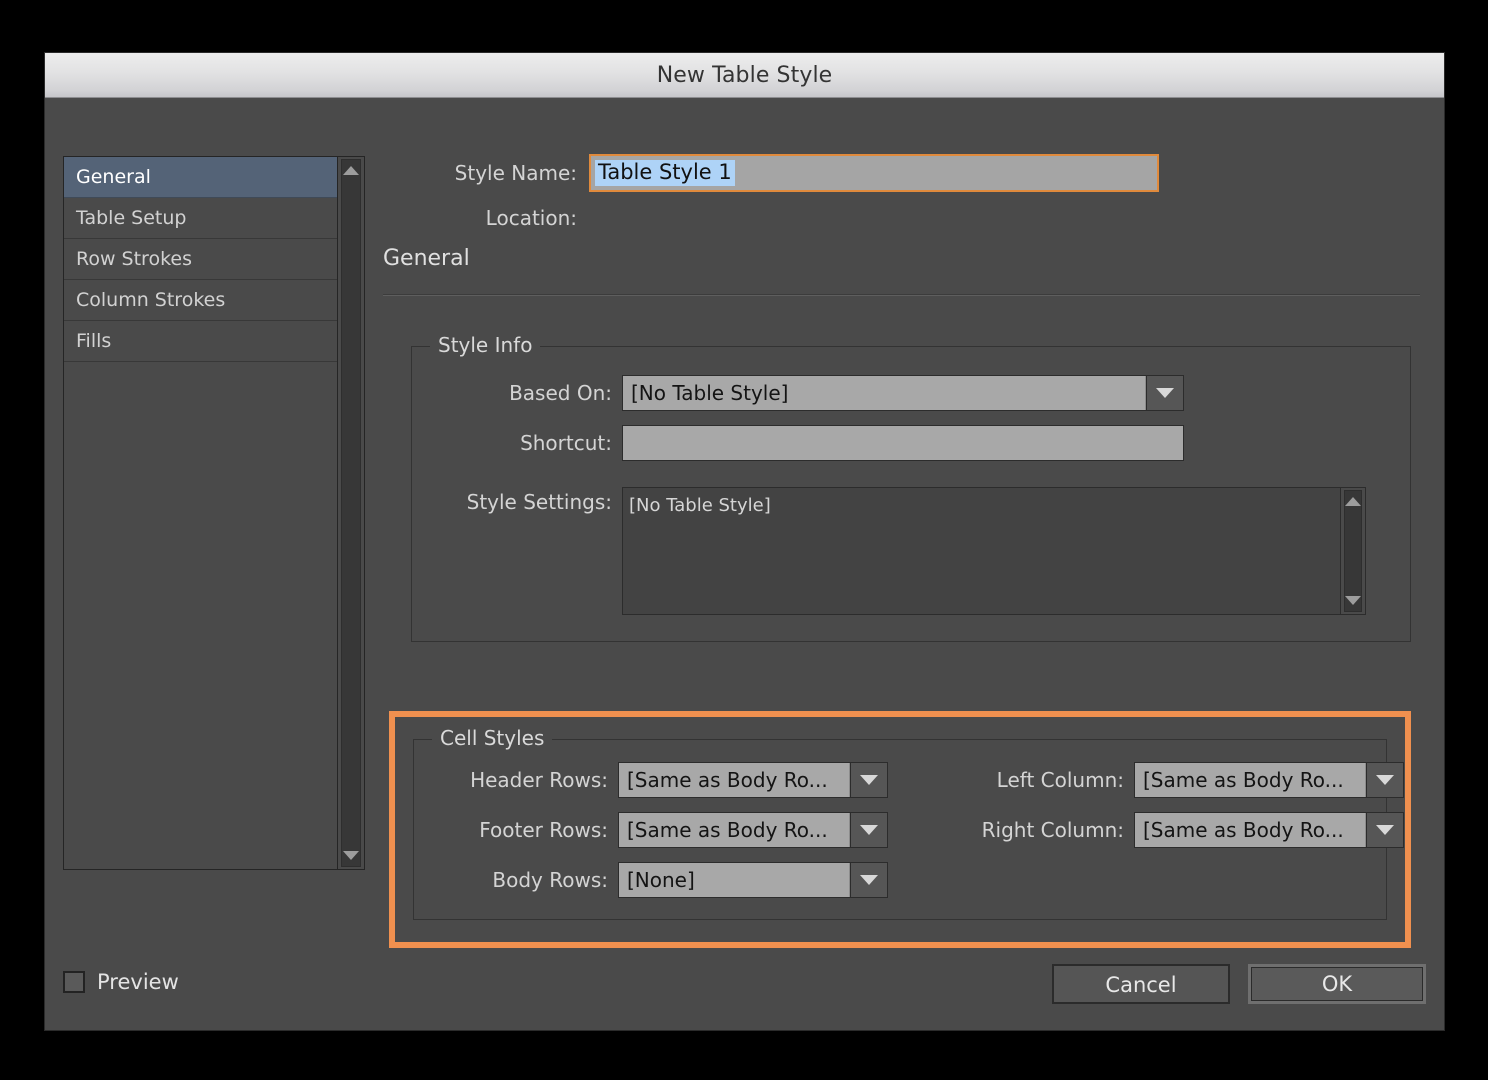 The image size is (1488, 1080). I want to click on preview-checkbox, so click(74, 982).